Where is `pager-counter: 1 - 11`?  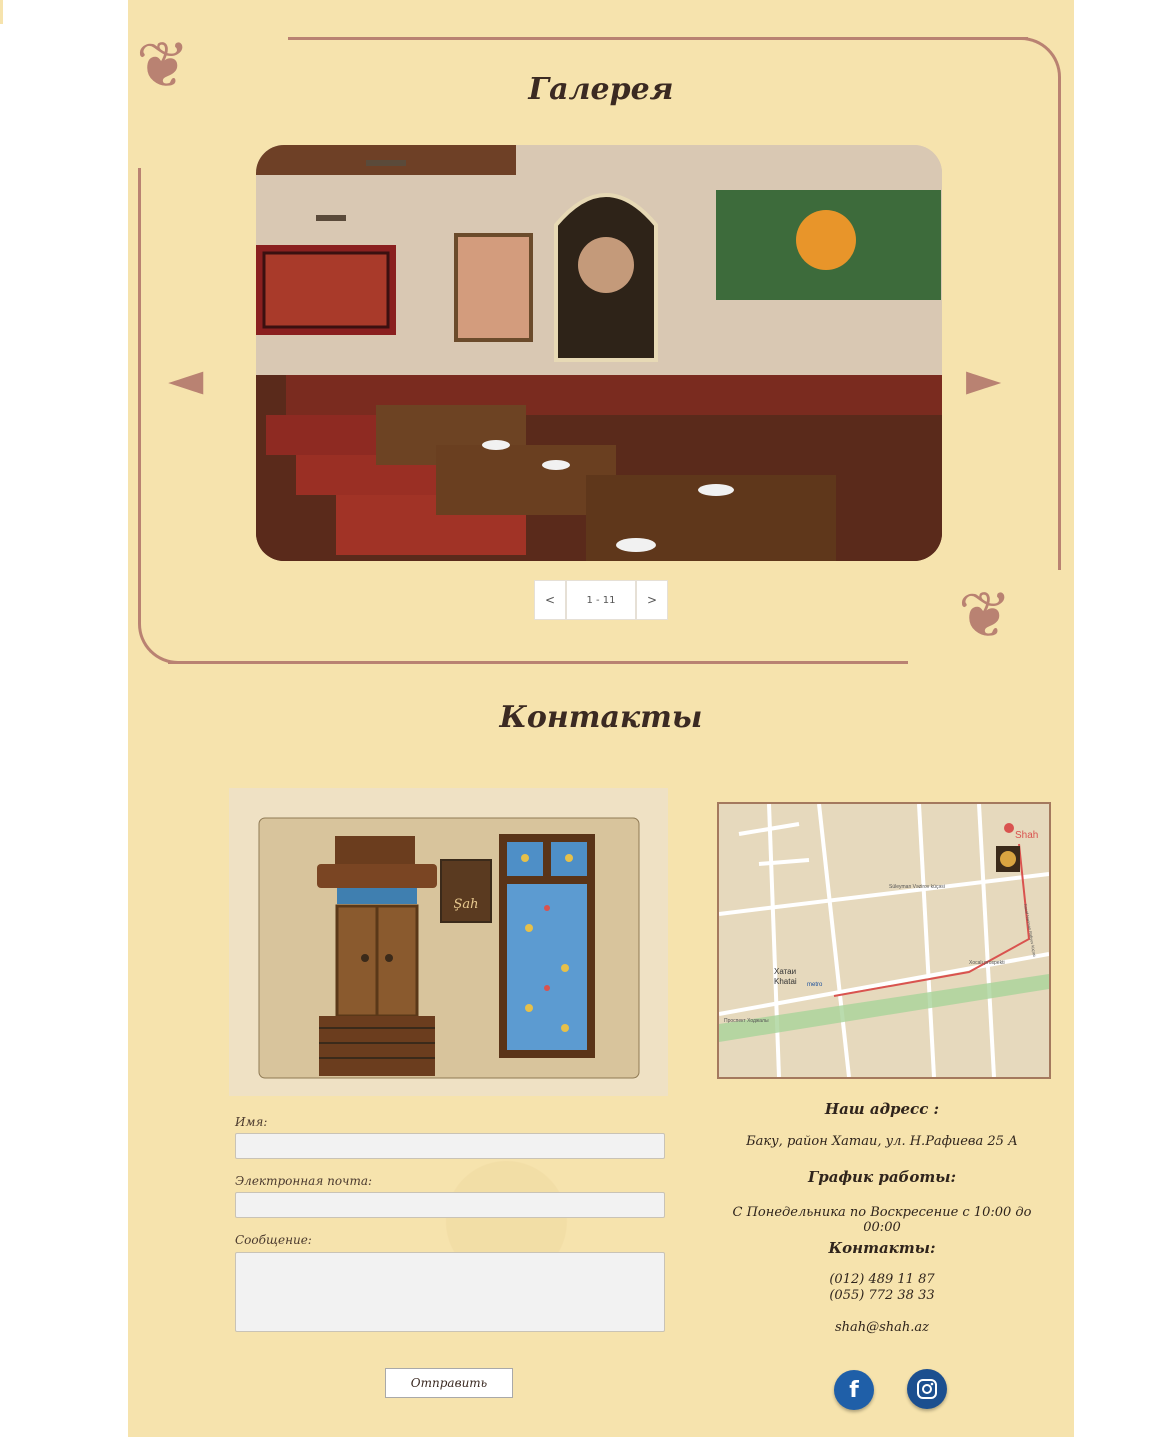 pager-counter: 1 - 11 is located at coordinates (601, 600).